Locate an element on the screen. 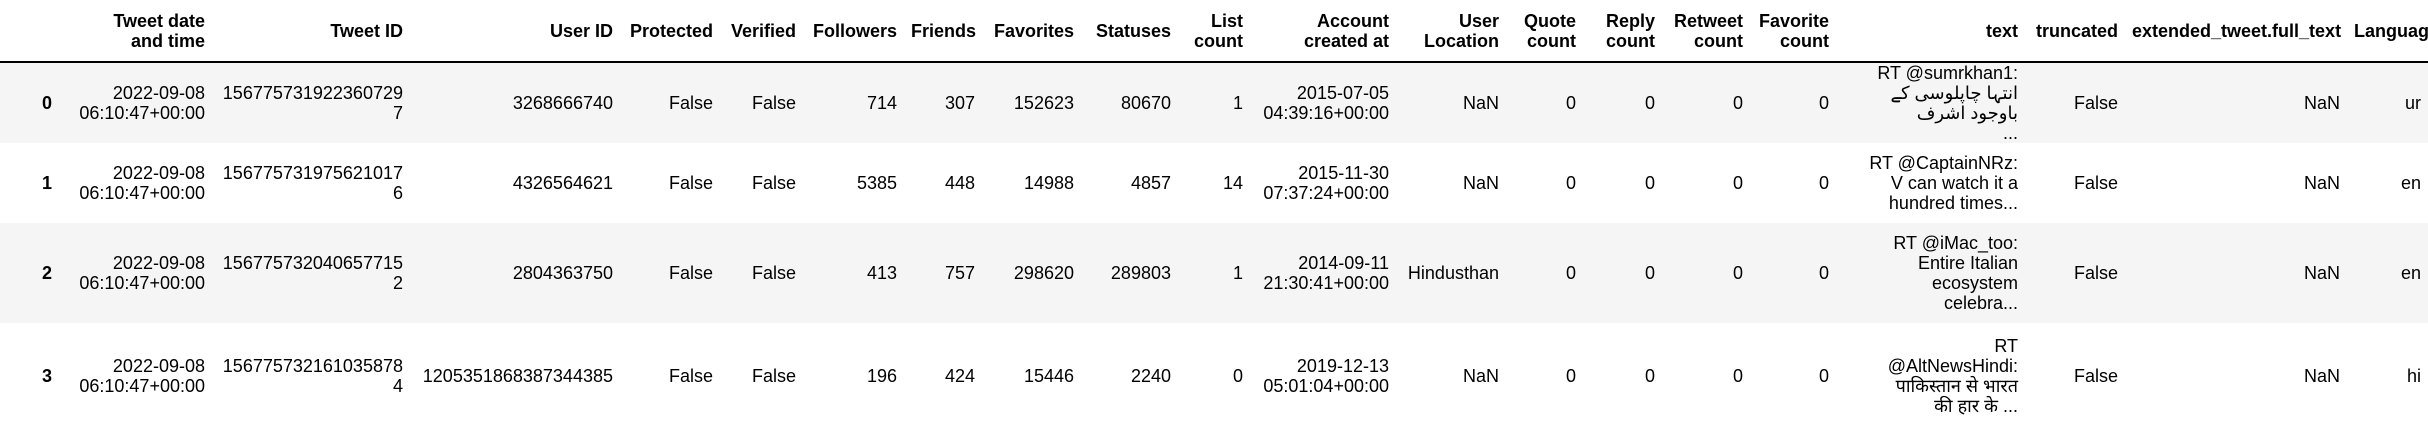 This screenshot has height=431, width=2428. cell-tweet-id: 1567757321610358784 is located at coordinates (312, 376).